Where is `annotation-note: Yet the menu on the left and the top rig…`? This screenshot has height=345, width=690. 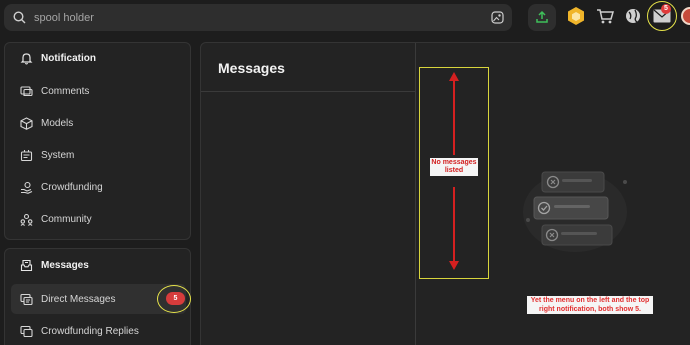
annotation-note: Yet the menu on the left and the top rig… is located at coordinates (590, 305).